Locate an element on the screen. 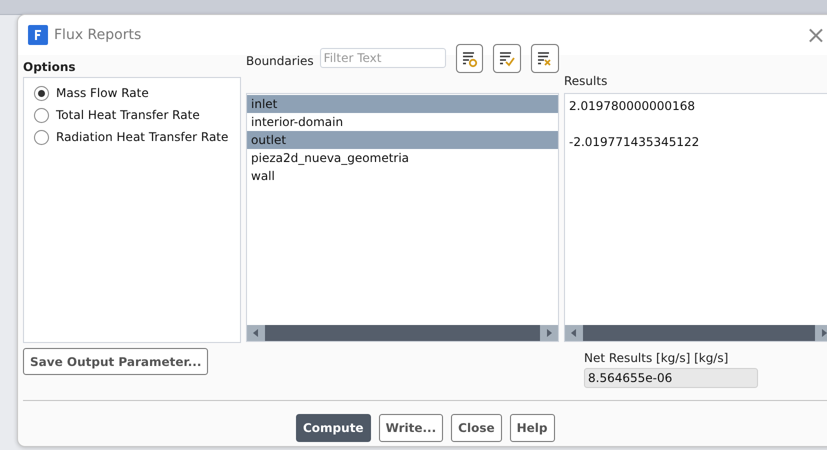 This screenshot has height=450, width=827. filter-field: Filter Text is located at coordinates (383, 58).